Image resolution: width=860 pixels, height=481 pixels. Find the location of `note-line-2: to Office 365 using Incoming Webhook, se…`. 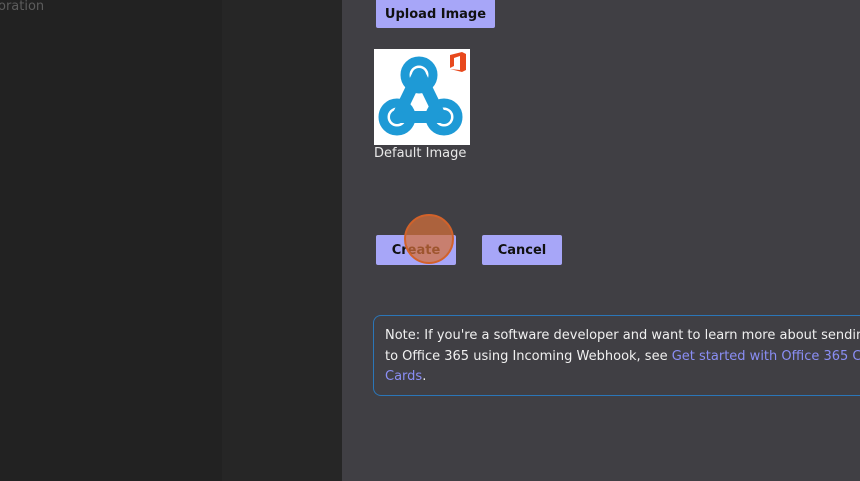

note-line-2: to Office 365 using Incoming Webhook, se… is located at coordinates (622, 357).